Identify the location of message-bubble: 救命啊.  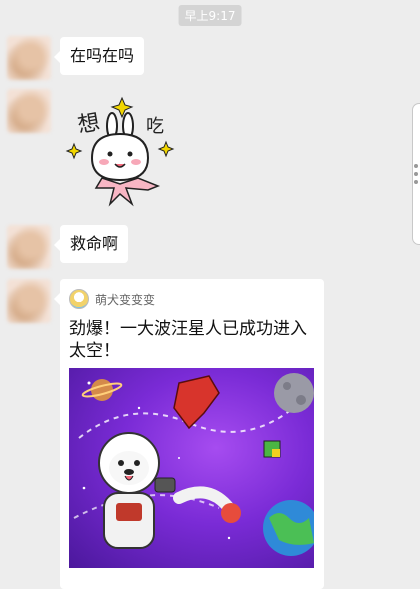
(91, 244).